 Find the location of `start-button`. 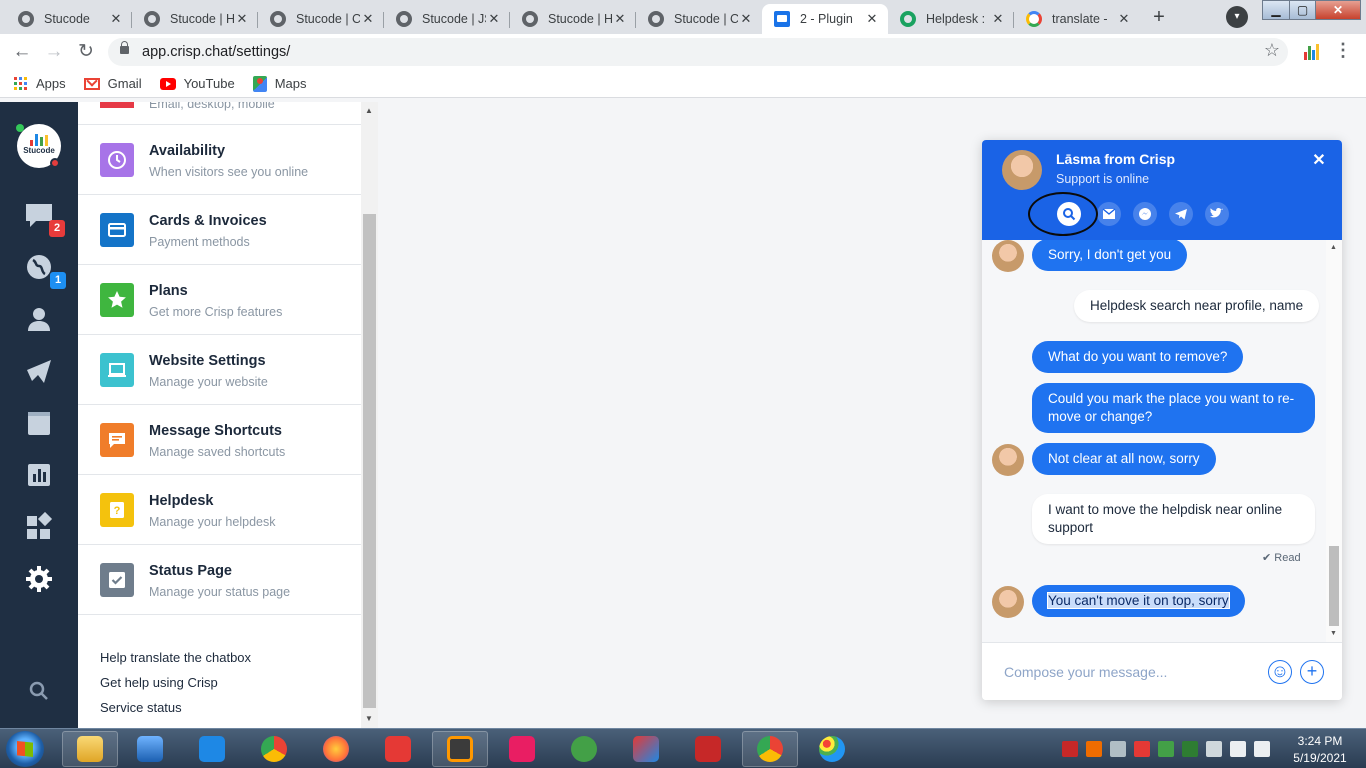

start-button is located at coordinates (25, 749).